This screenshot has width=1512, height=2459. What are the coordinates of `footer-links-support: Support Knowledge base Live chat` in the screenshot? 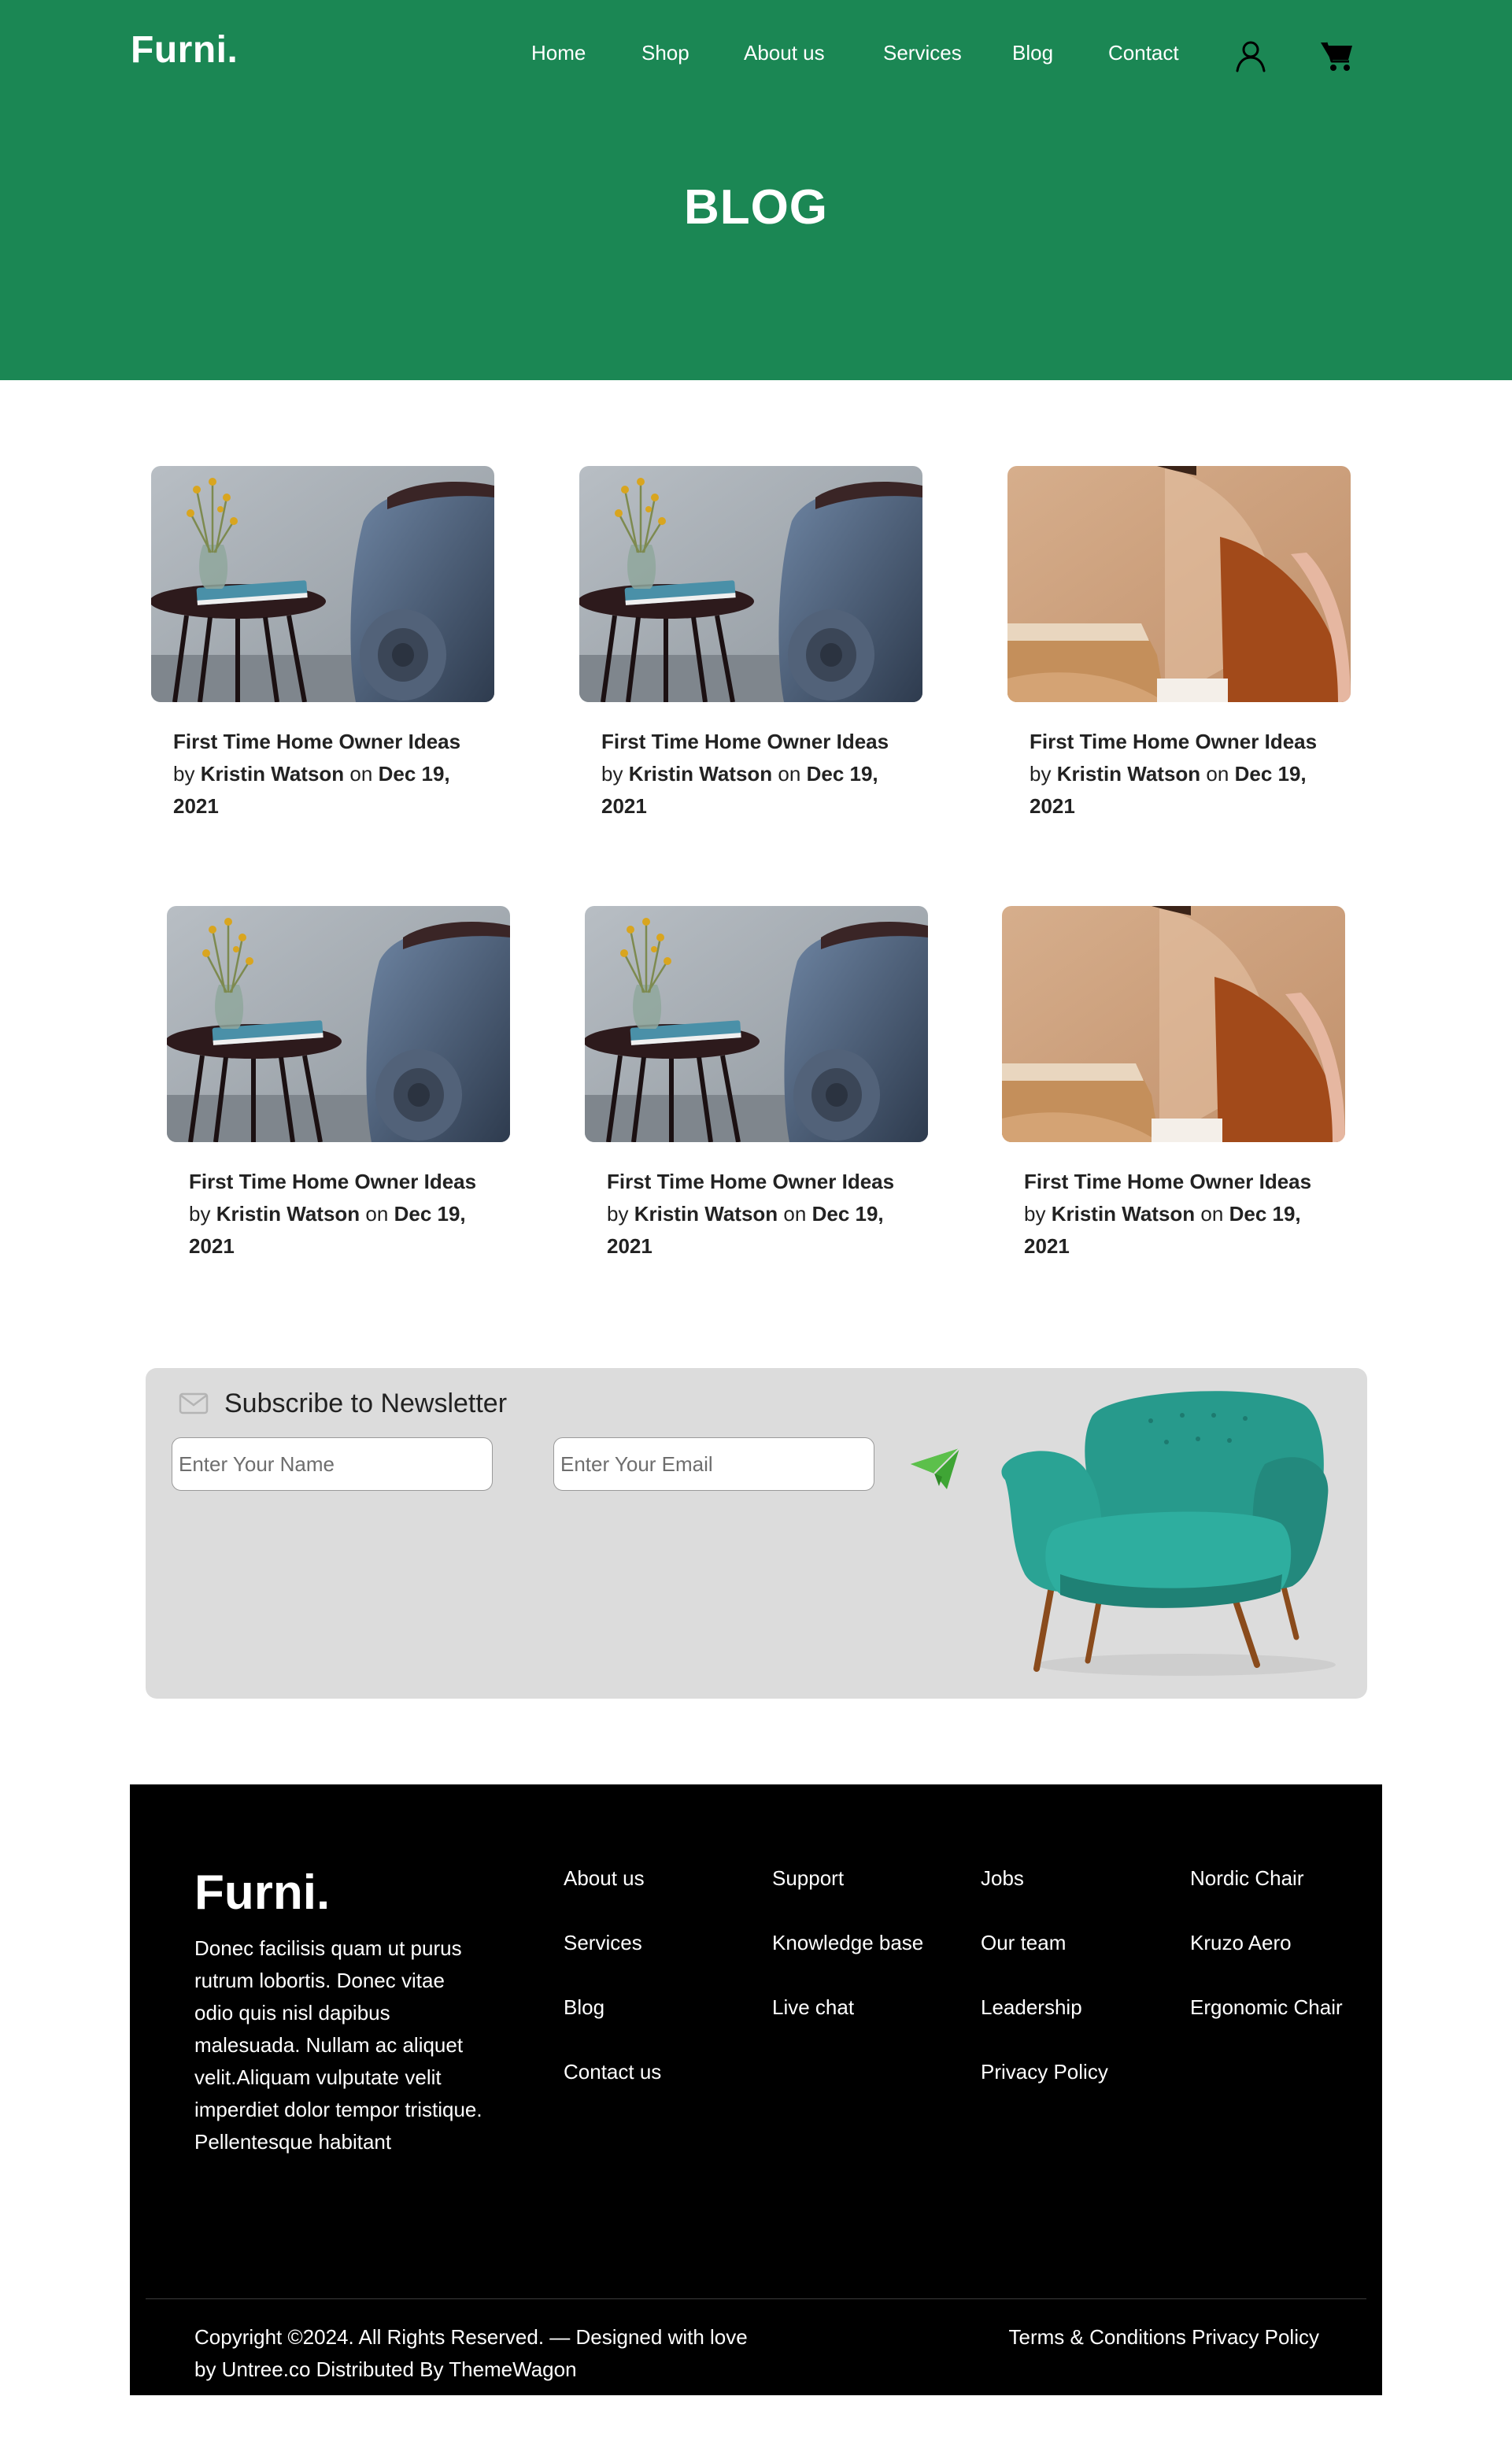 It's located at (847, 1960).